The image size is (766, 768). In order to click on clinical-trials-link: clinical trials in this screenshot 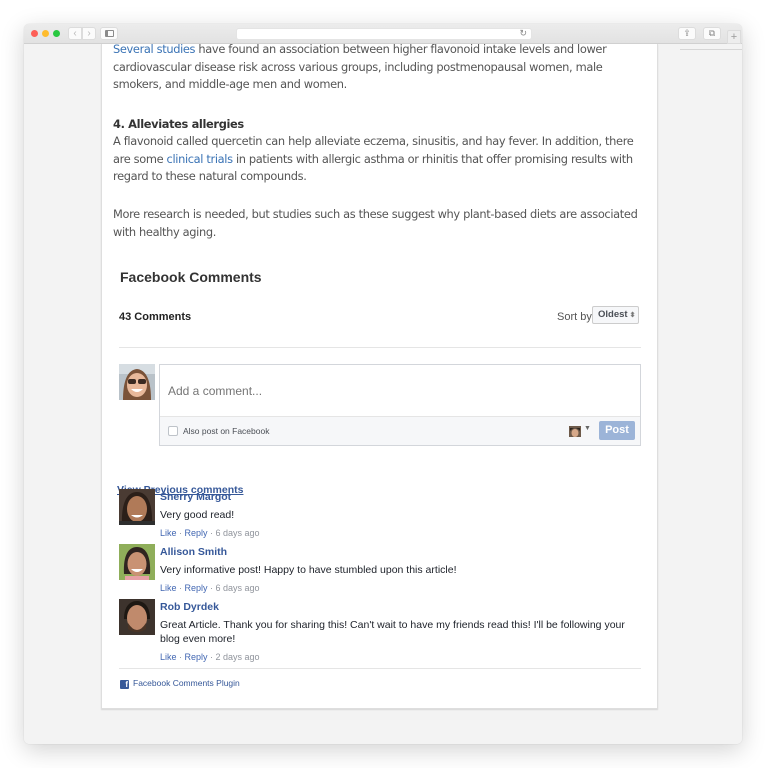, I will do `click(200, 159)`.